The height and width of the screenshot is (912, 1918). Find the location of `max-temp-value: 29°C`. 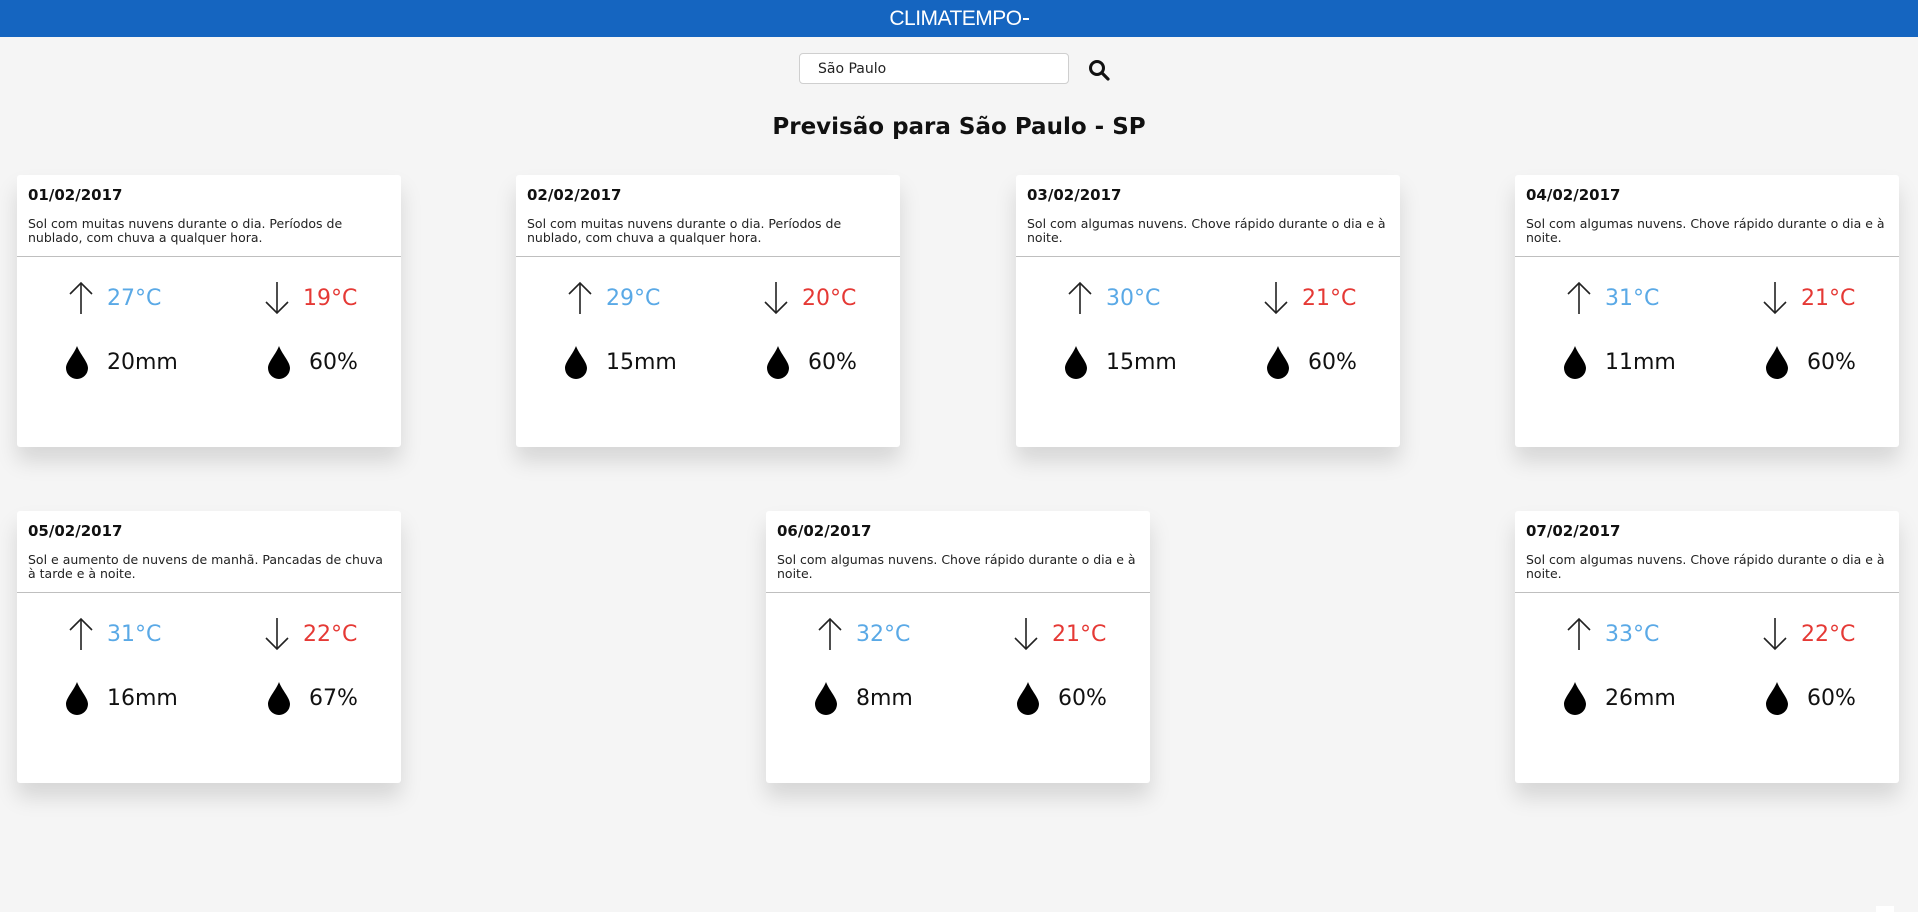

max-temp-value: 29°C is located at coordinates (633, 298).